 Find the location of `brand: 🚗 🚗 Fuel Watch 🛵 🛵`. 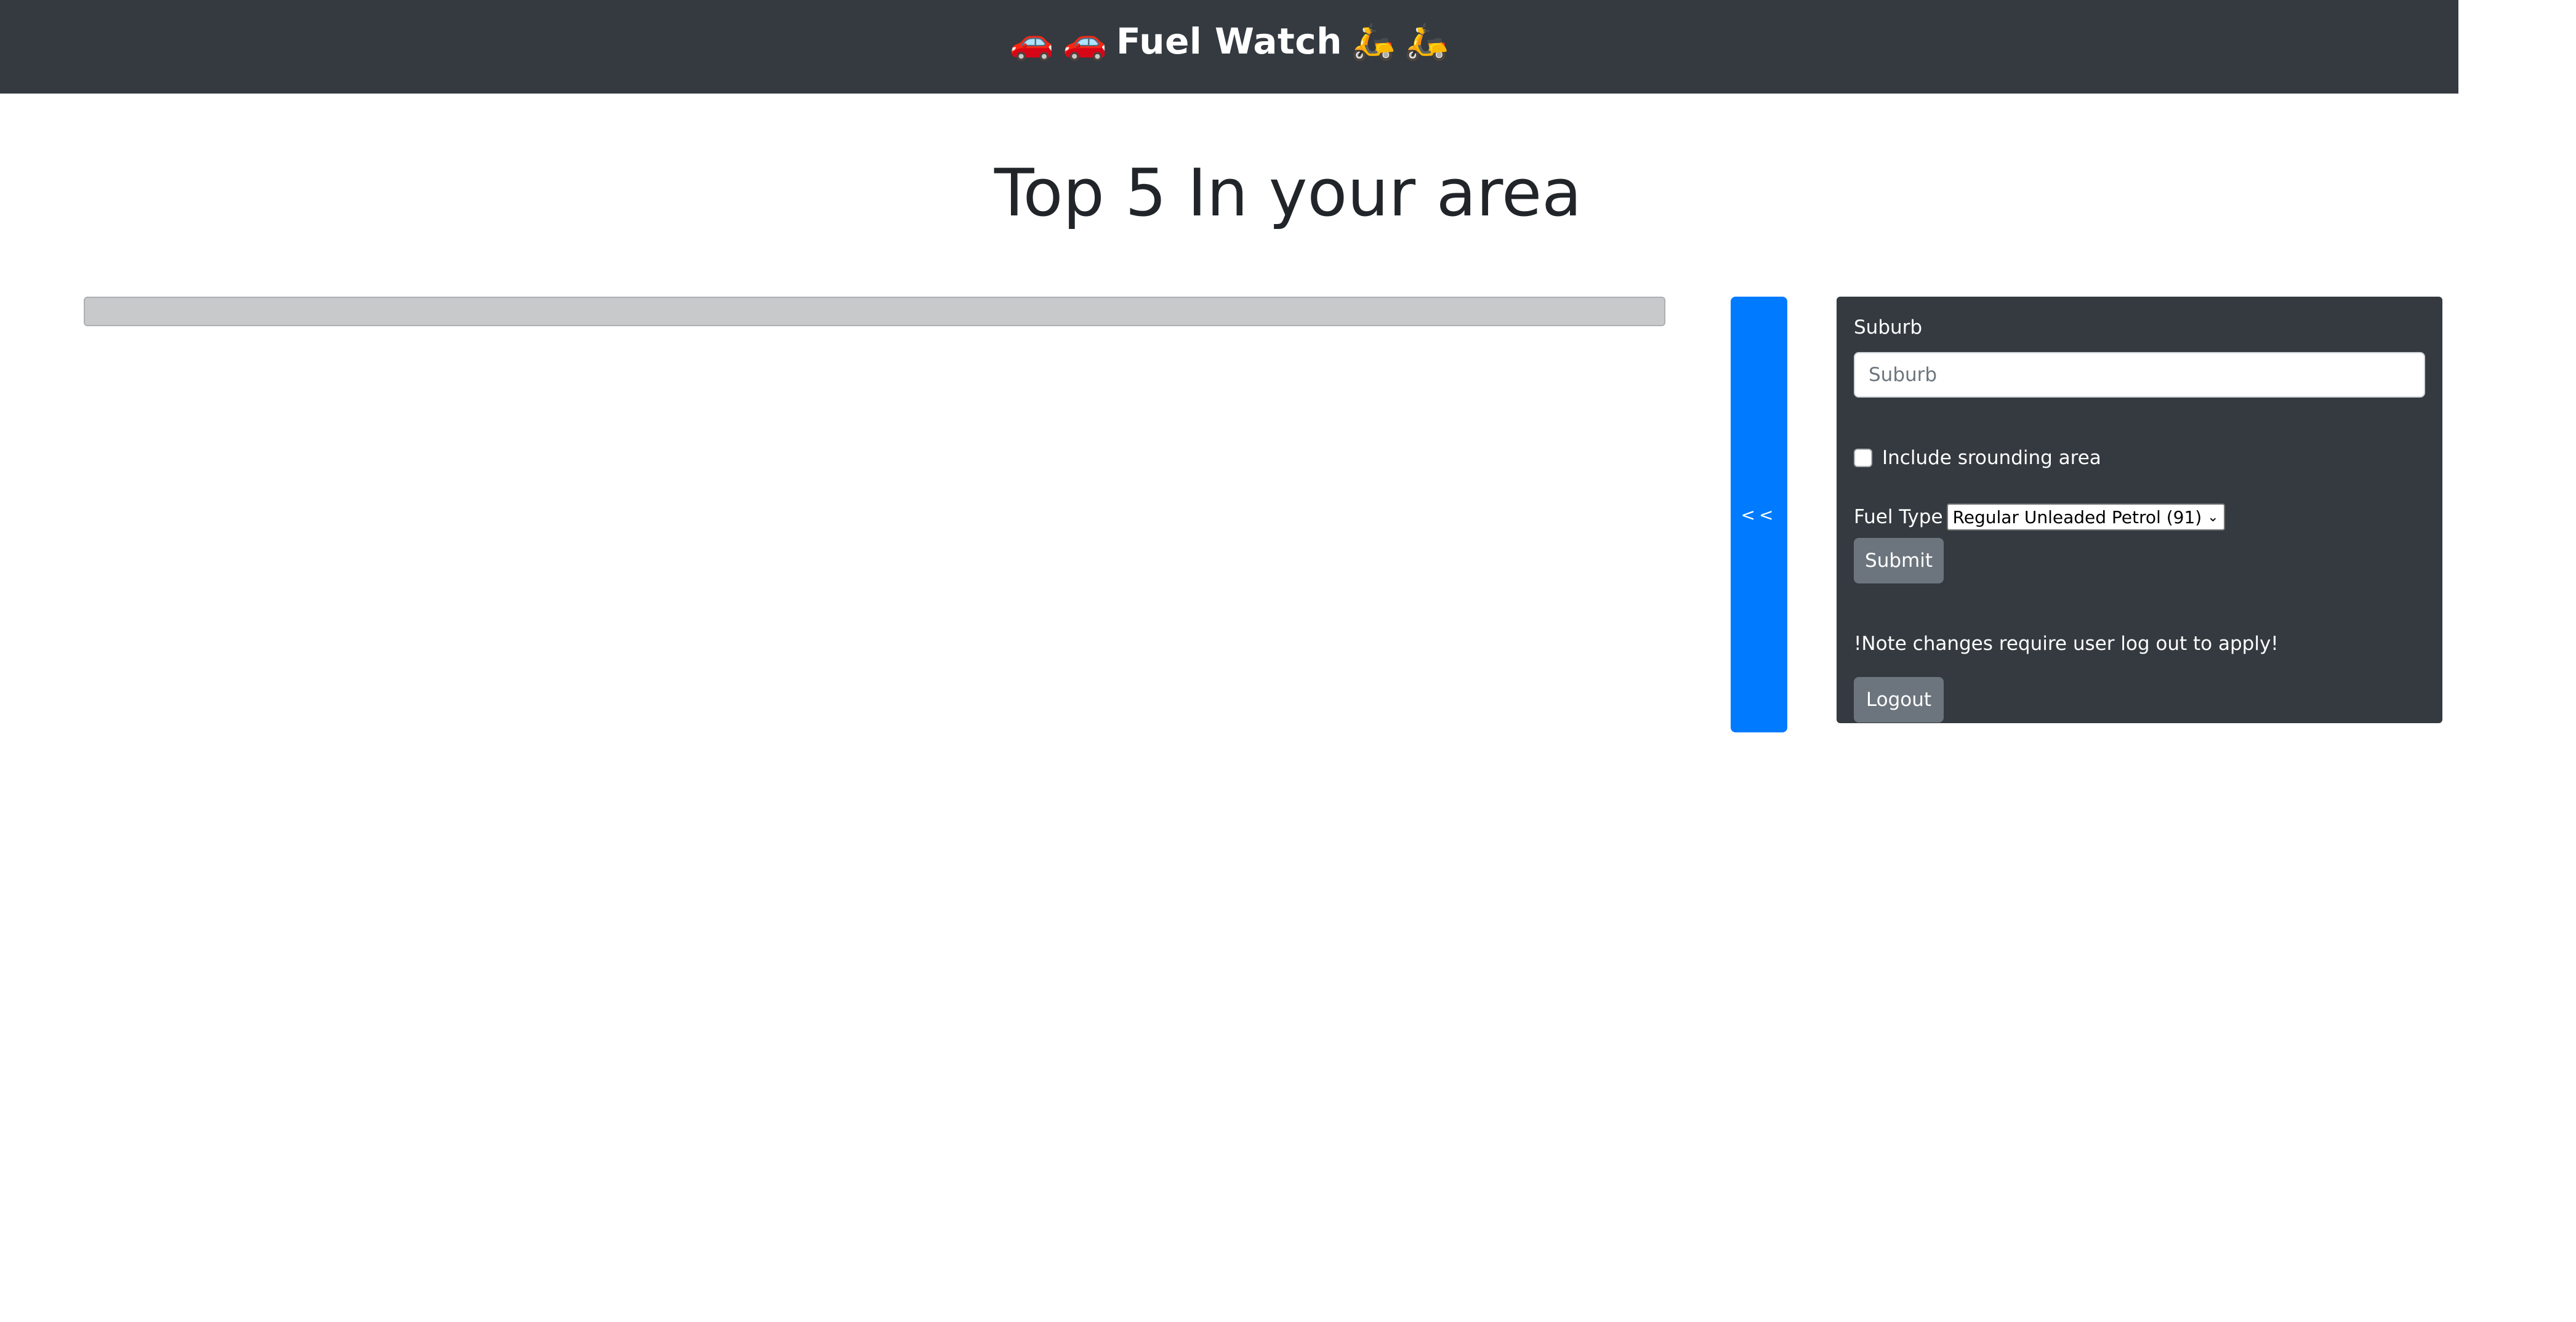

brand: 🚗 🚗 Fuel Watch 🛵 🛵 is located at coordinates (1229, 41).